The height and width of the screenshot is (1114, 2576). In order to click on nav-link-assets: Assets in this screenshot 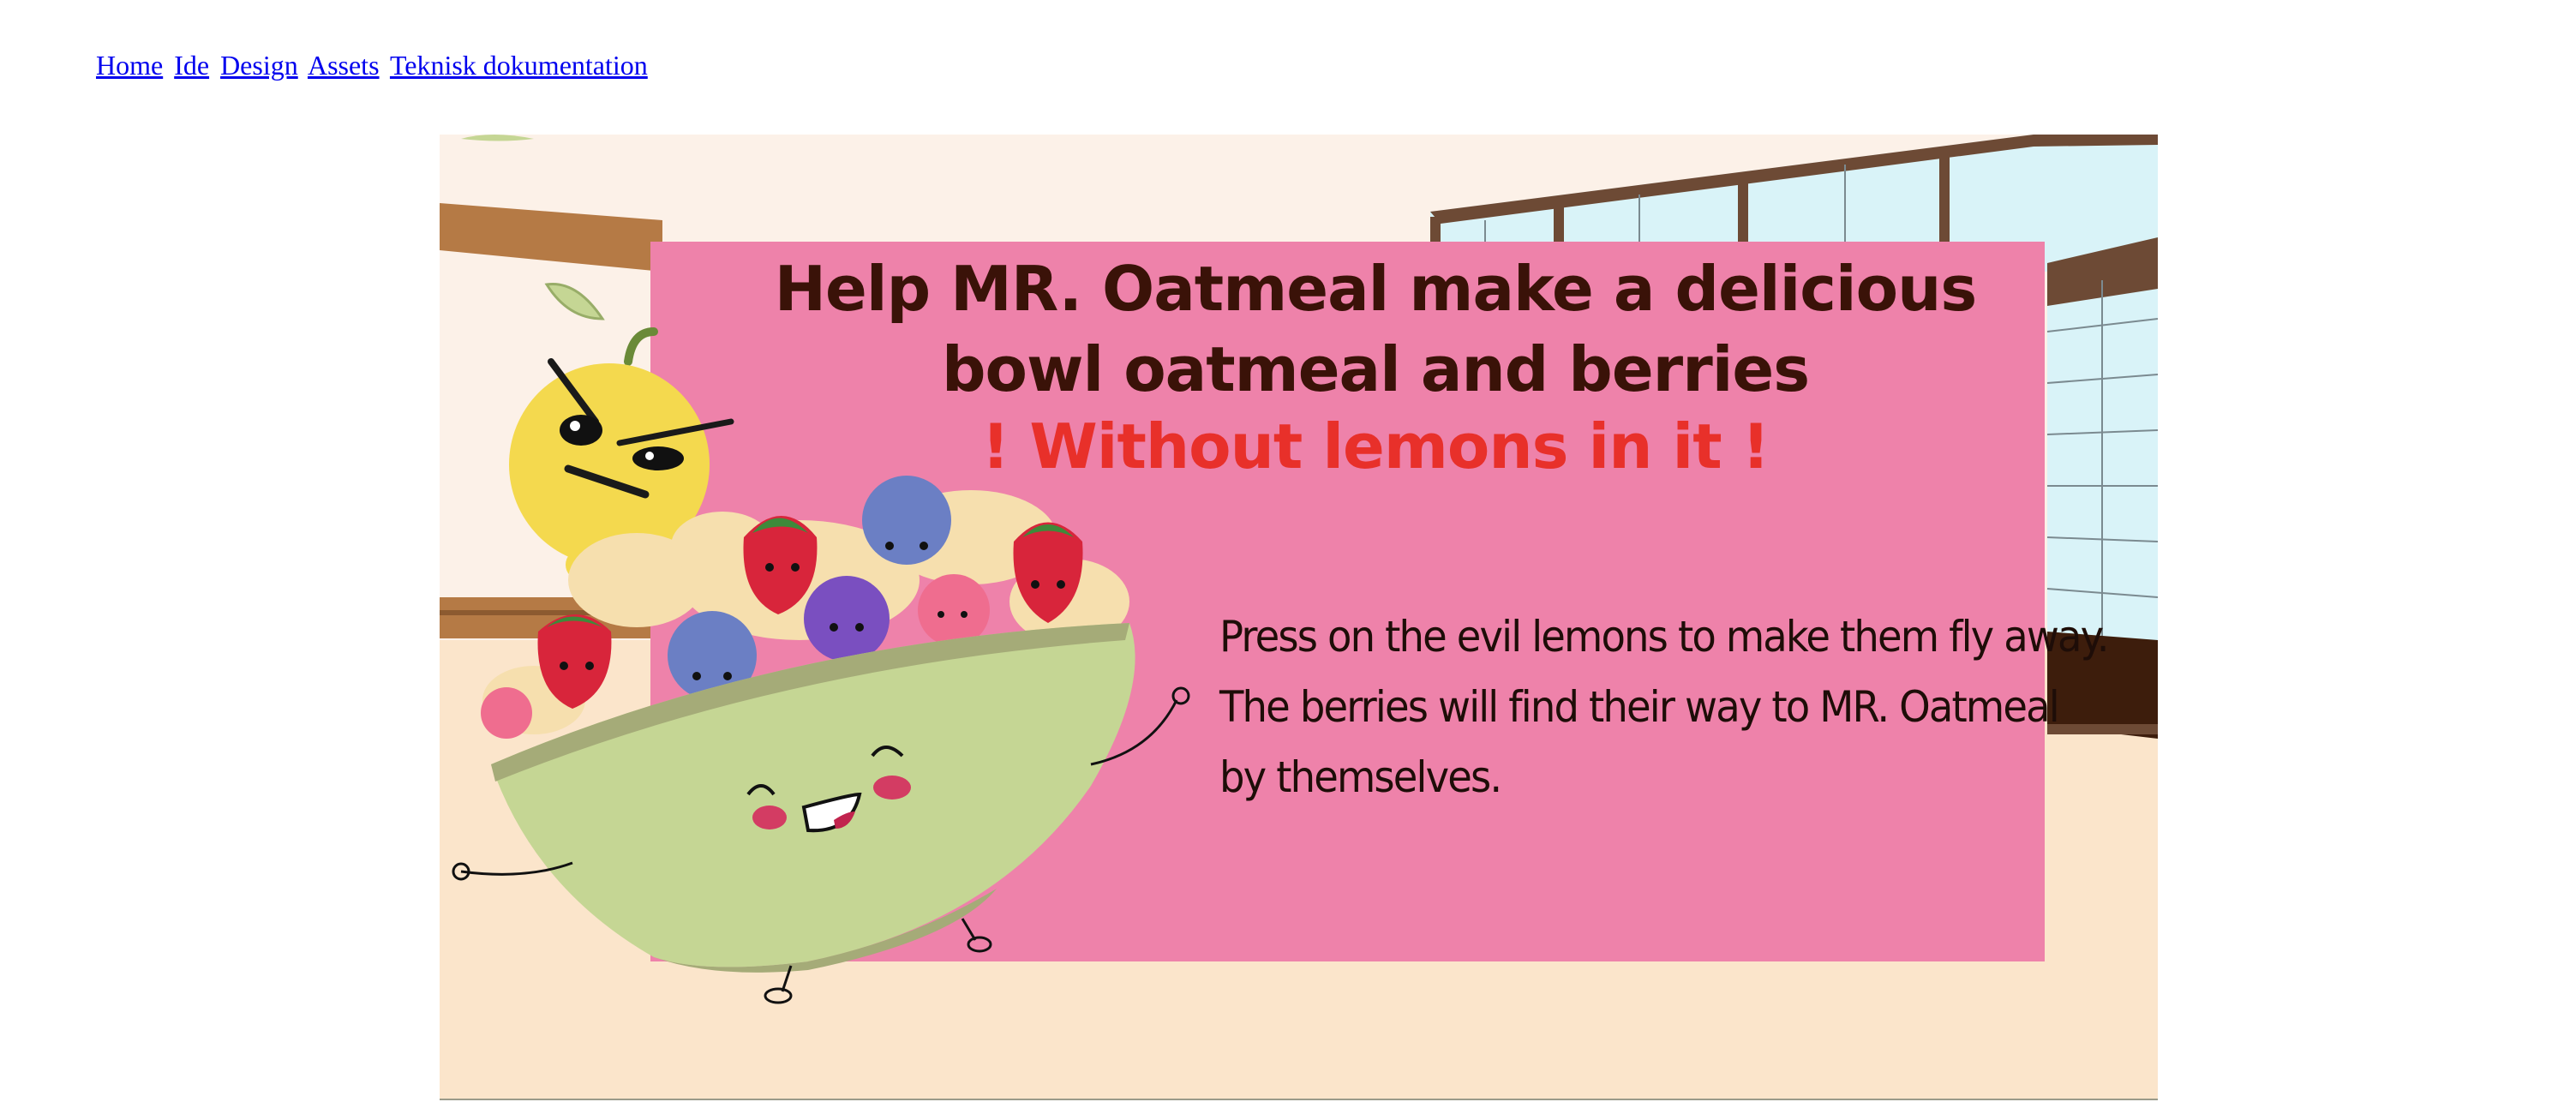, I will do `click(344, 65)`.